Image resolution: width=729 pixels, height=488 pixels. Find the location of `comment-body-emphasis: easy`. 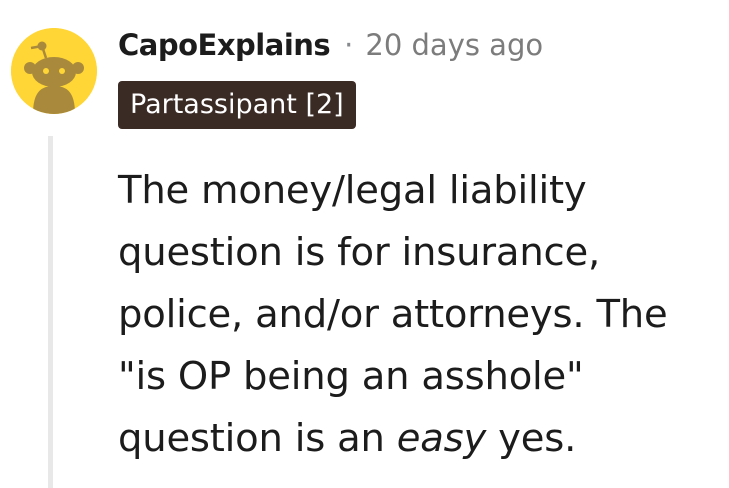

comment-body-emphasis: easy is located at coordinates (441, 438).